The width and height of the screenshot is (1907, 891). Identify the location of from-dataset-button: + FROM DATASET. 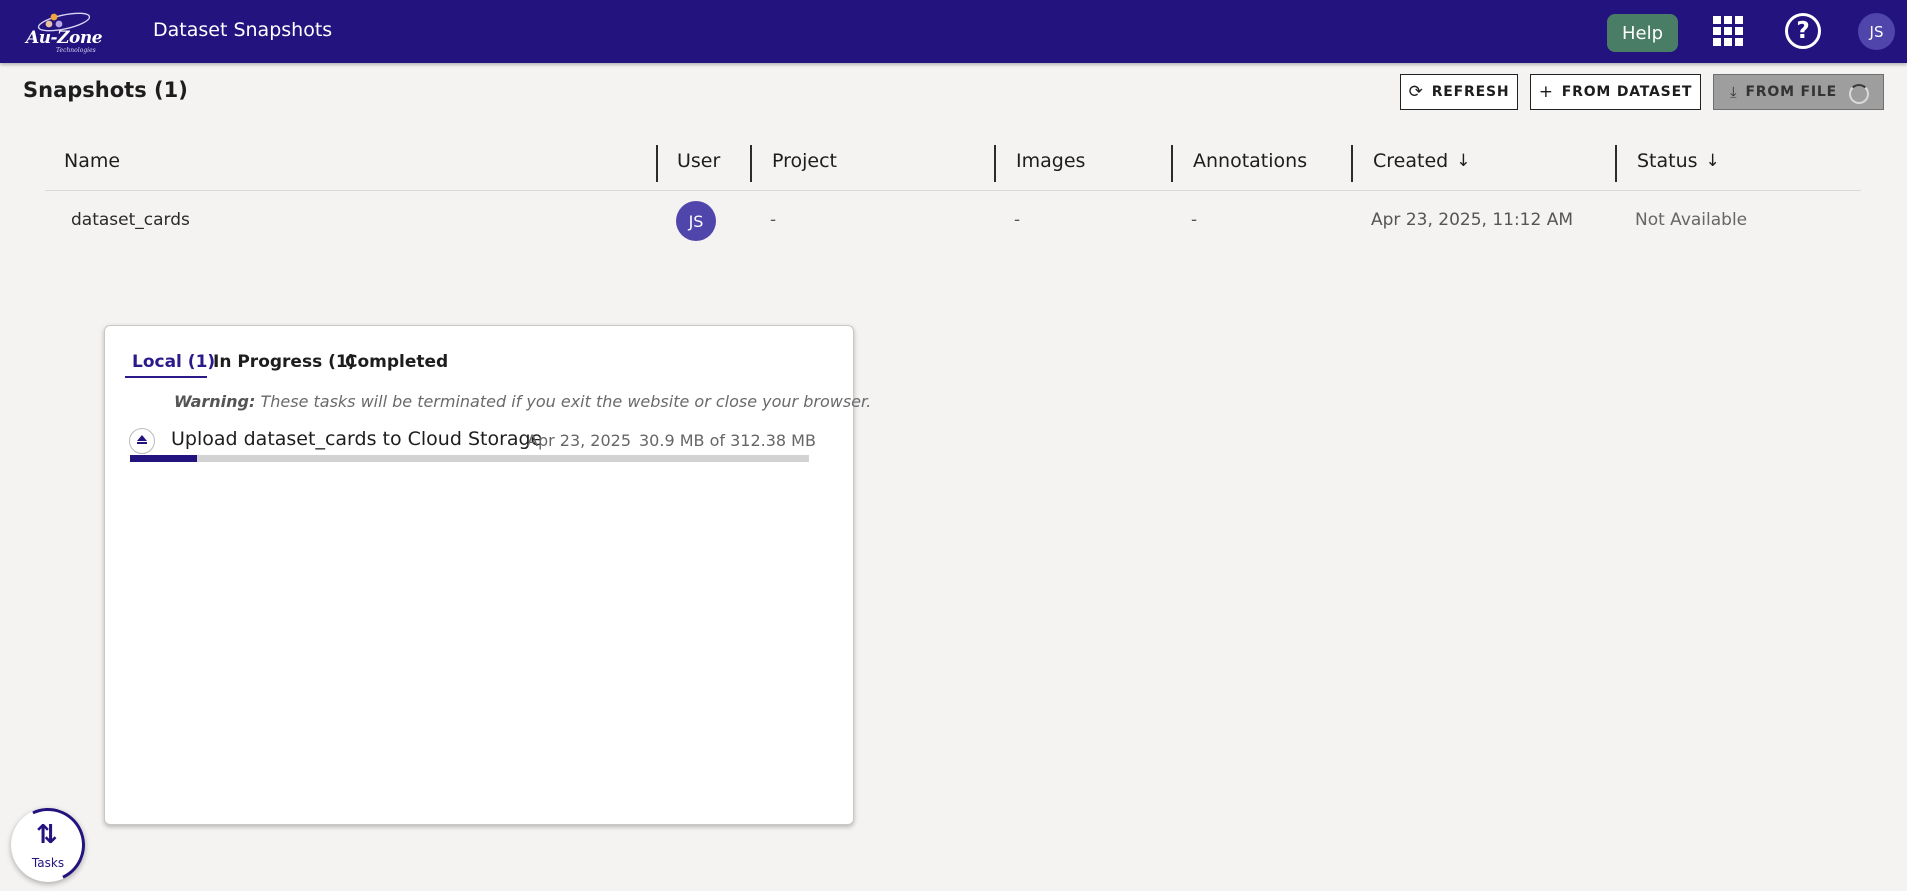
(1615, 92).